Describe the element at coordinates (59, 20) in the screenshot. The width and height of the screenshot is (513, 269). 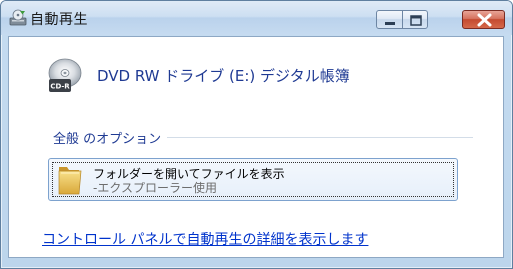
I see `window-title: 自動再生` at that location.